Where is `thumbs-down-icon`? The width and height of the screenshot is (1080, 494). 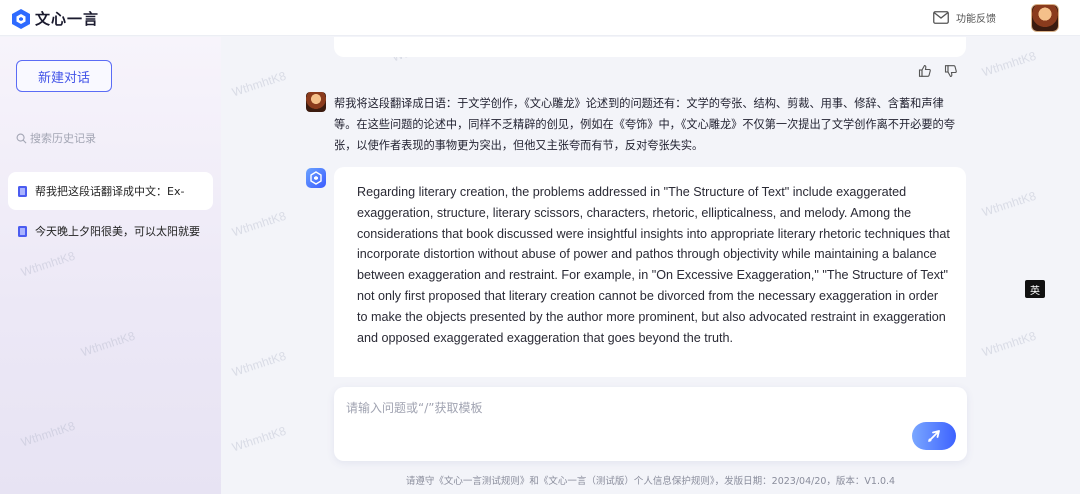 thumbs-down-icon is located at coordinates (951, 71).